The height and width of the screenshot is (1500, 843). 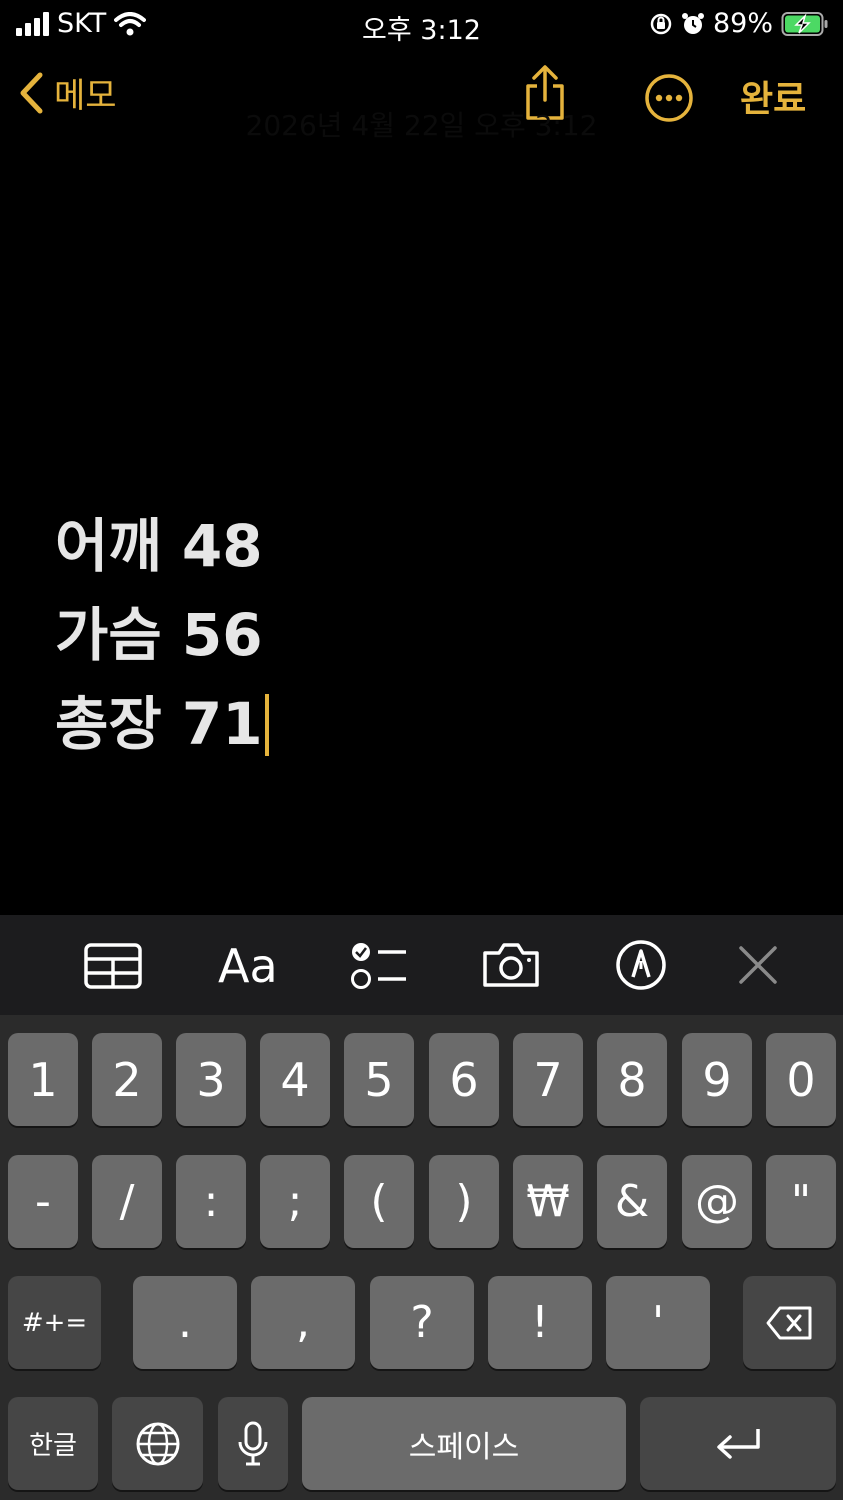 What do you see at coordinates (113, 966) in the screenshot?
I see `table-icon` at bounding box center [113, 966].